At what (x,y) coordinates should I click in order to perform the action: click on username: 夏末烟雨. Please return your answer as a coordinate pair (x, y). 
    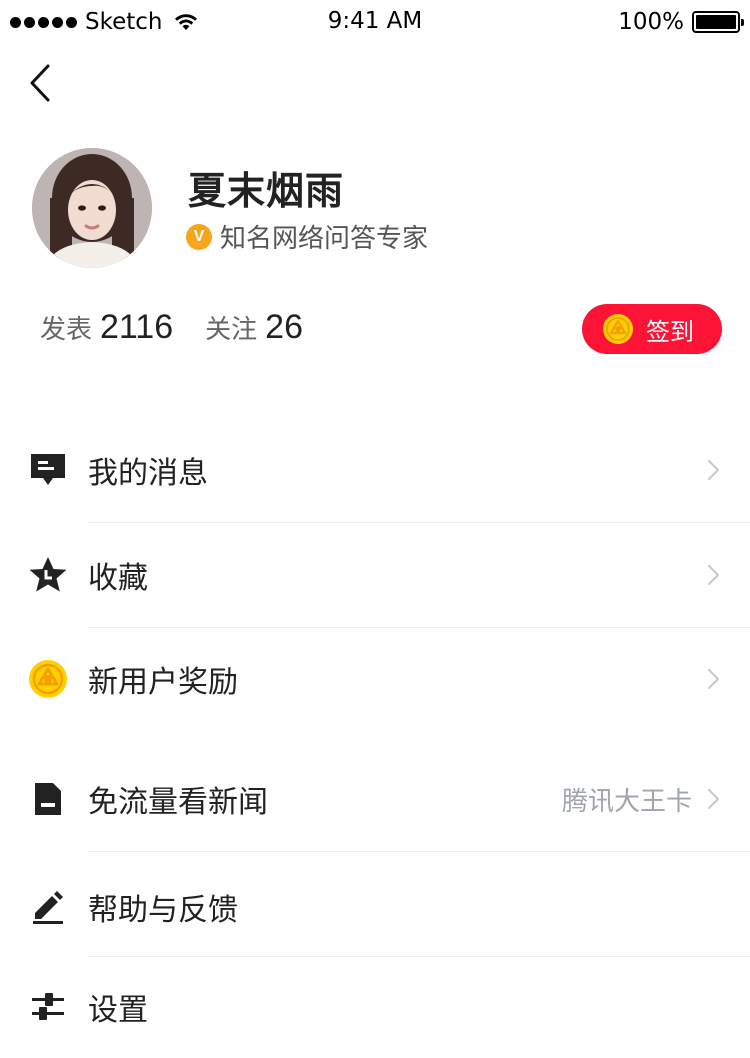
    Looking at the image, I should click on (266, 191).